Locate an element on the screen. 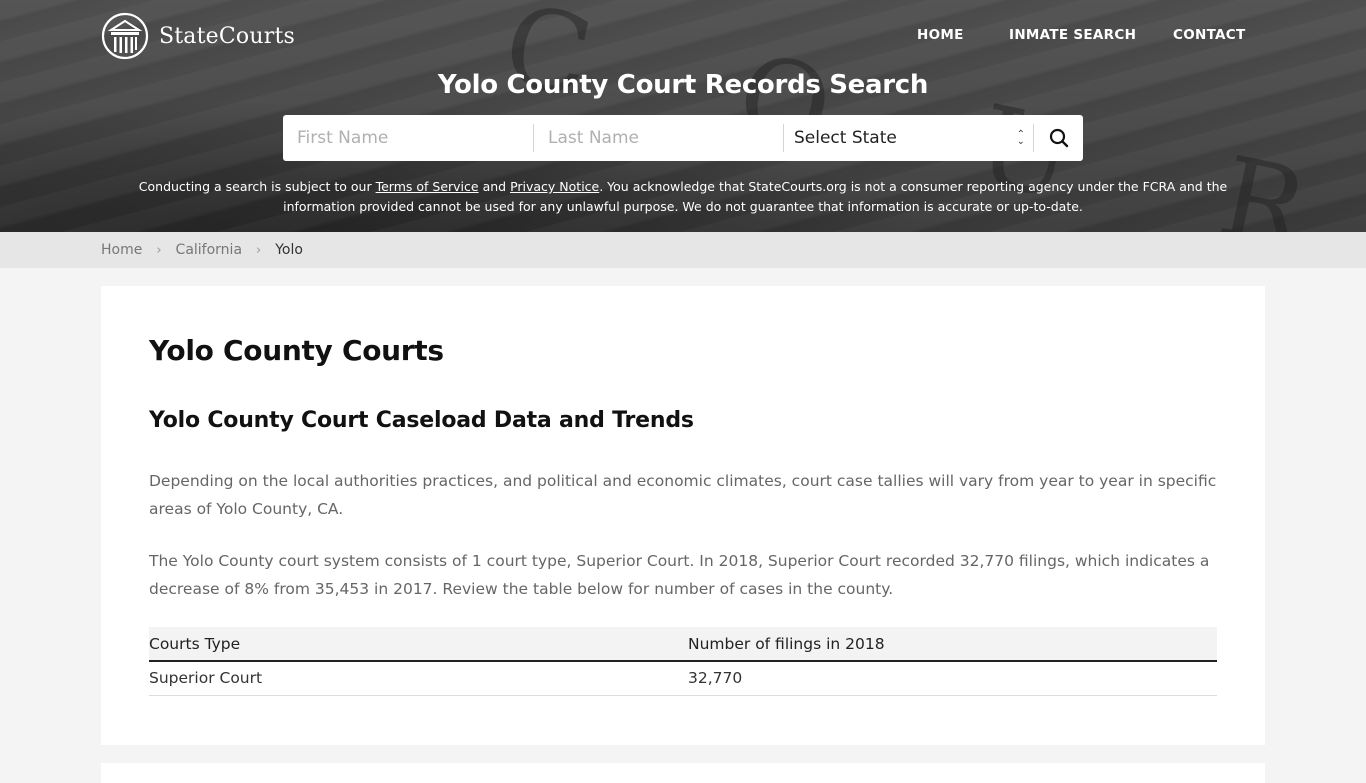  search-icon is located at coordinates (1058, 138).